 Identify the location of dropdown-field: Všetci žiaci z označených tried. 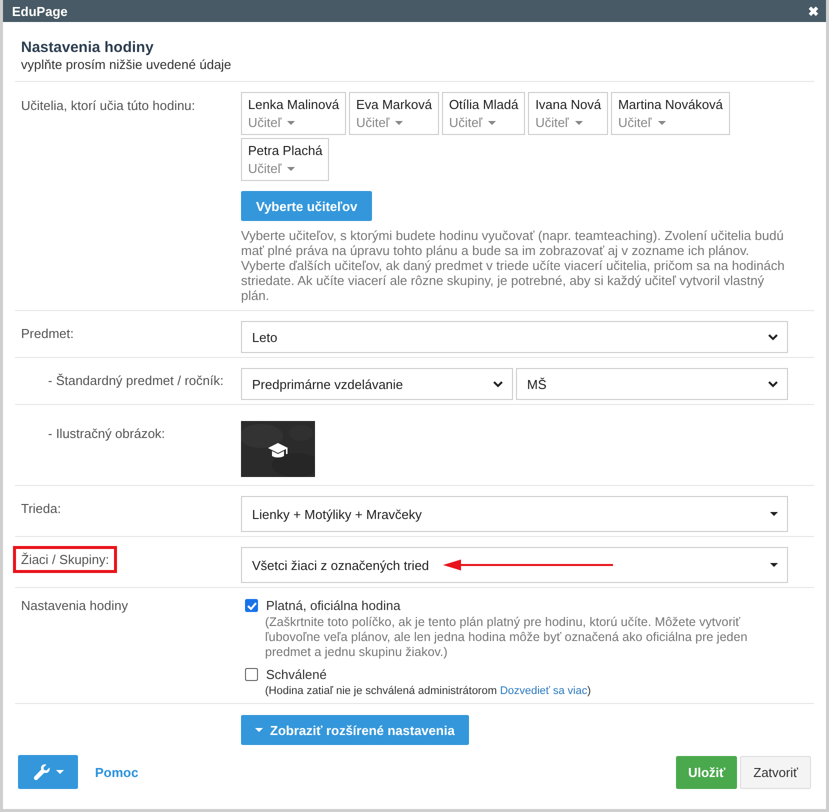
(514, 565).